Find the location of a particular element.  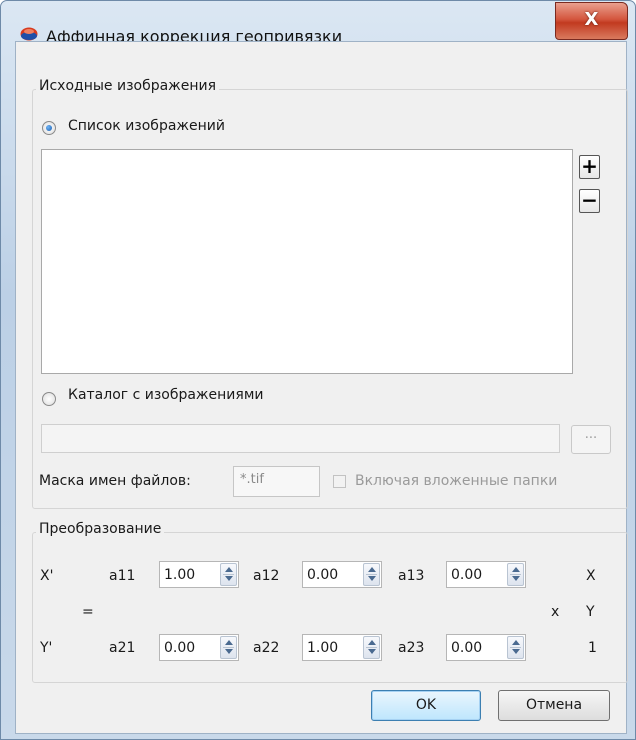

a22-spin-arrows is located at coordinates (371, 647).